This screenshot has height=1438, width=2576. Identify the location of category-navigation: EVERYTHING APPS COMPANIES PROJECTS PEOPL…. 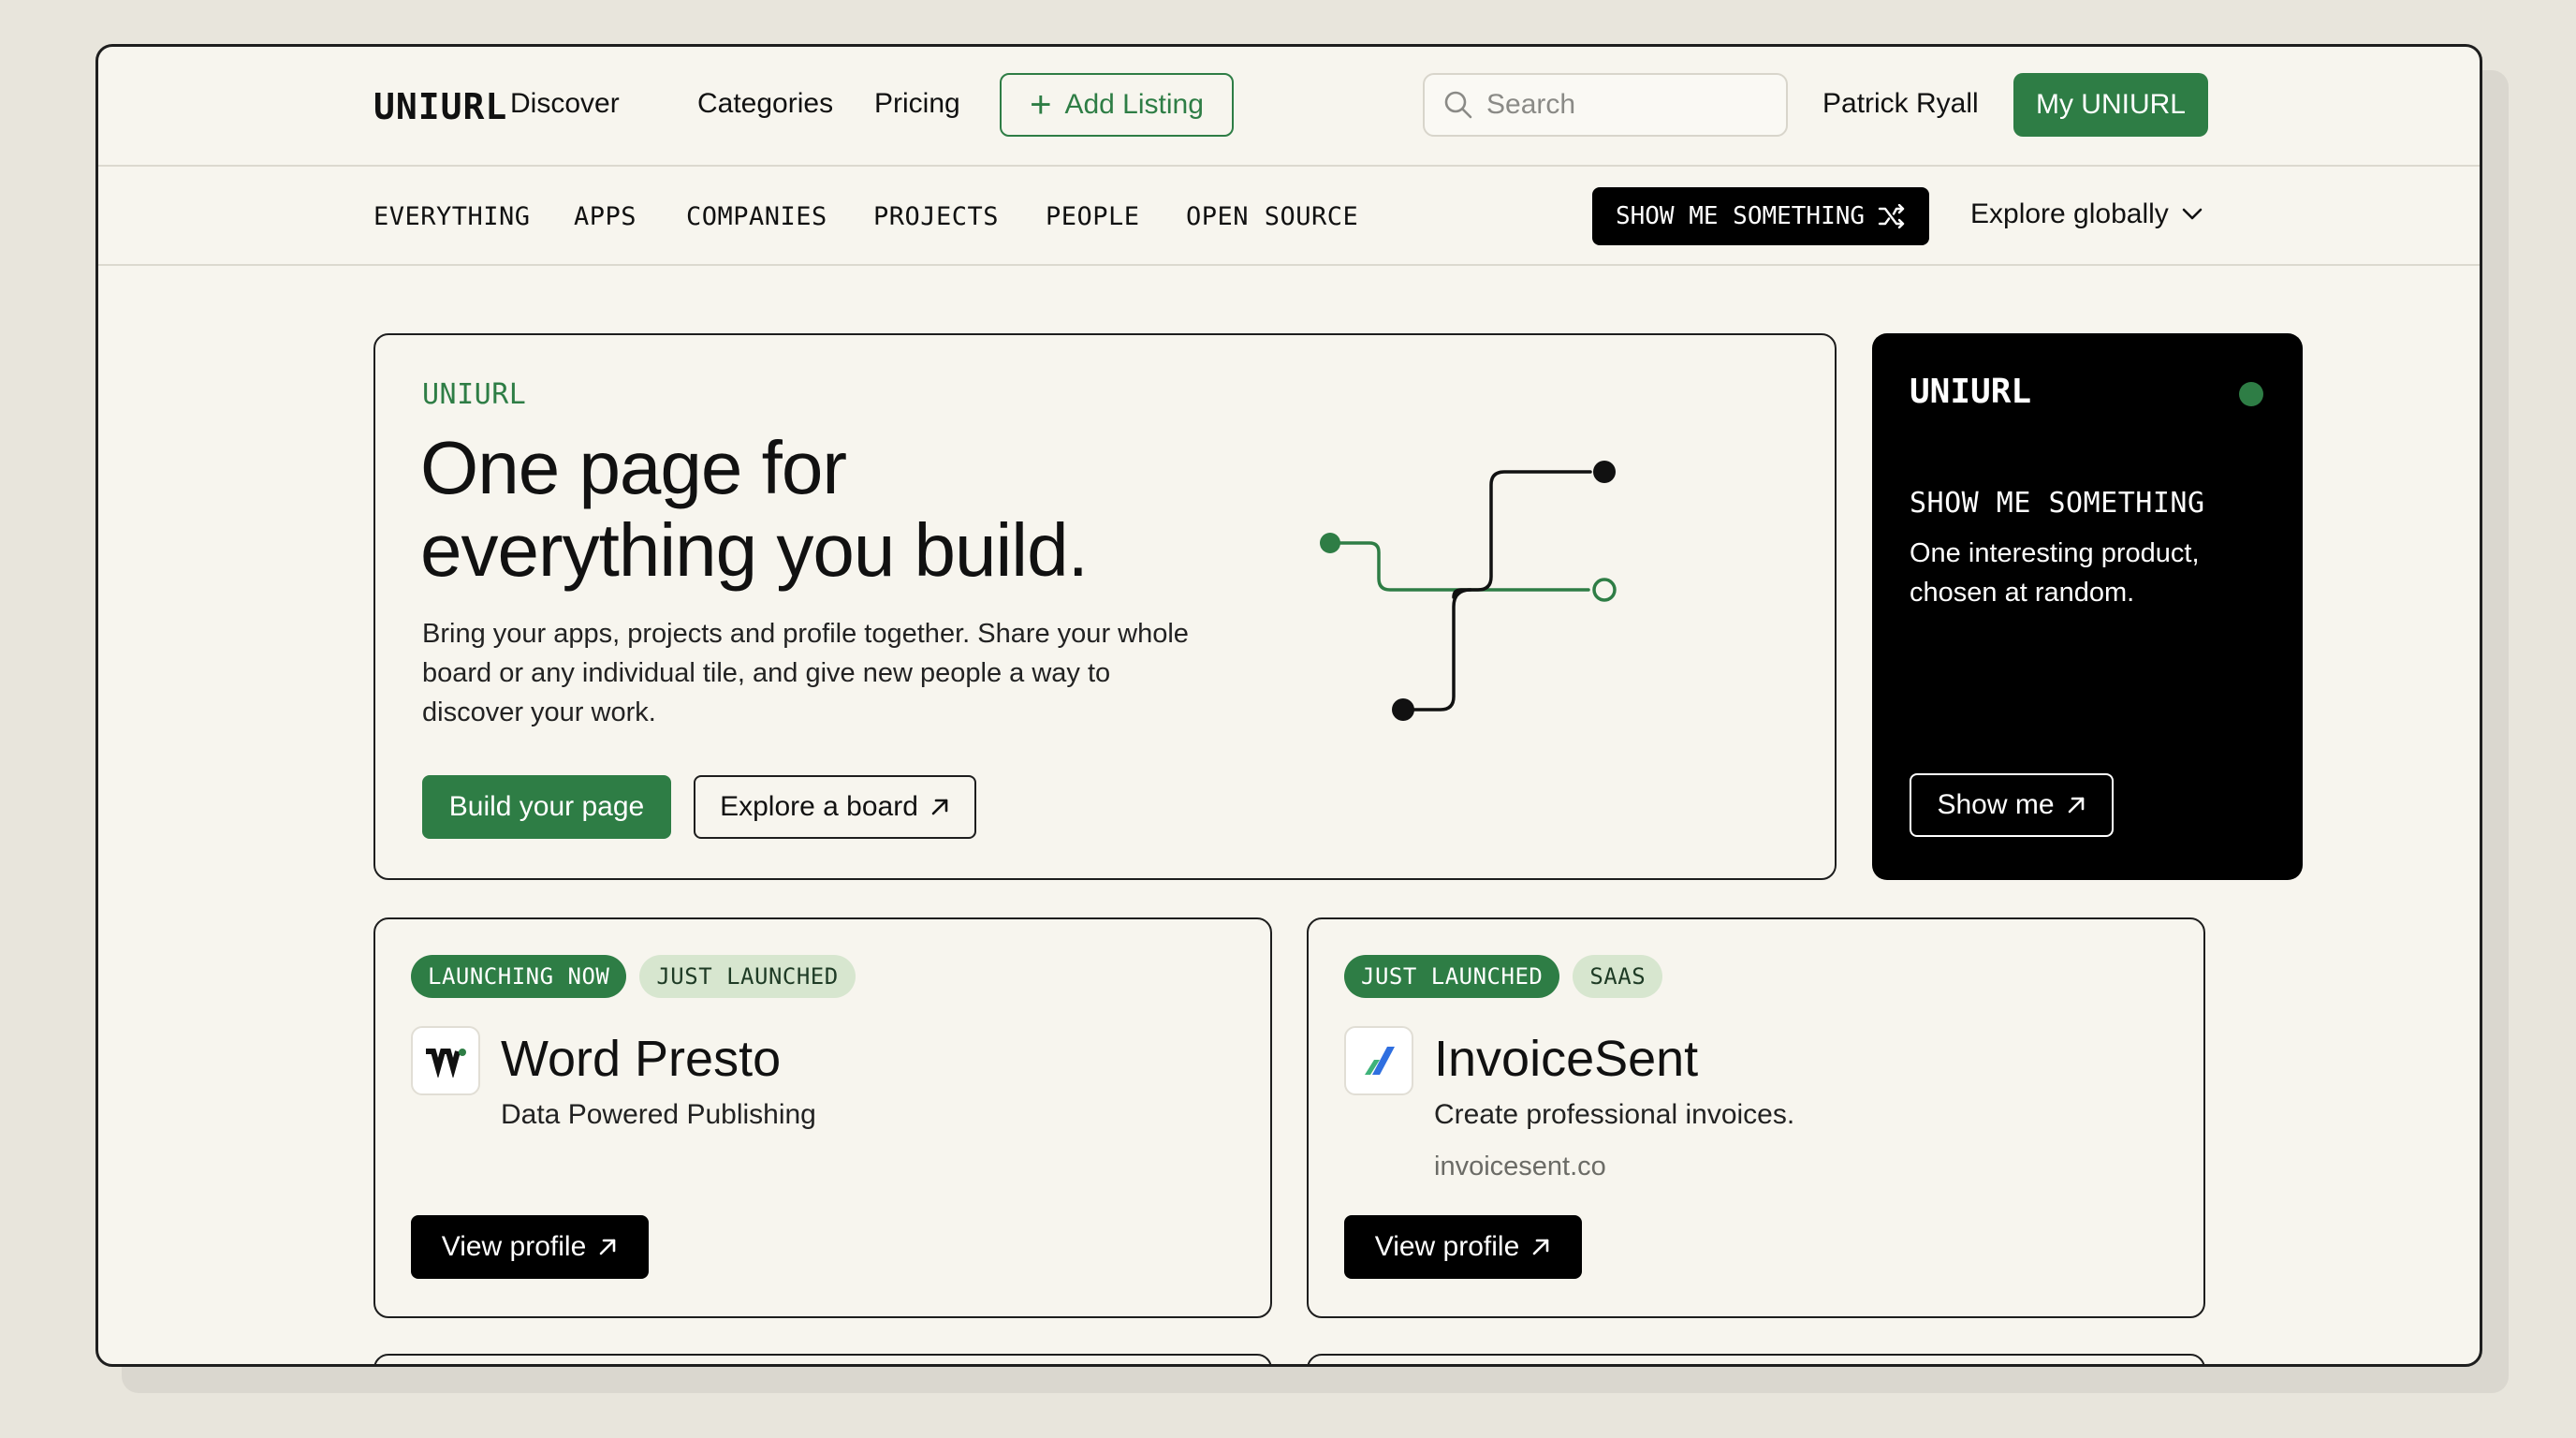
(1289, 216).